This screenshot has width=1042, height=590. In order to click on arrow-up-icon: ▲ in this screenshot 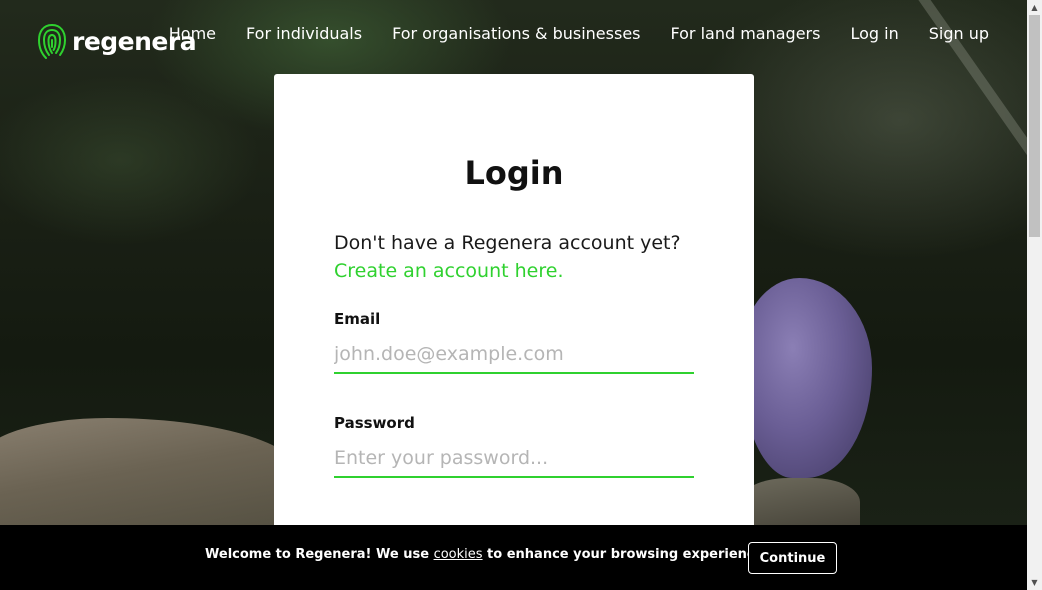, I will do `click(1034, 7)`.